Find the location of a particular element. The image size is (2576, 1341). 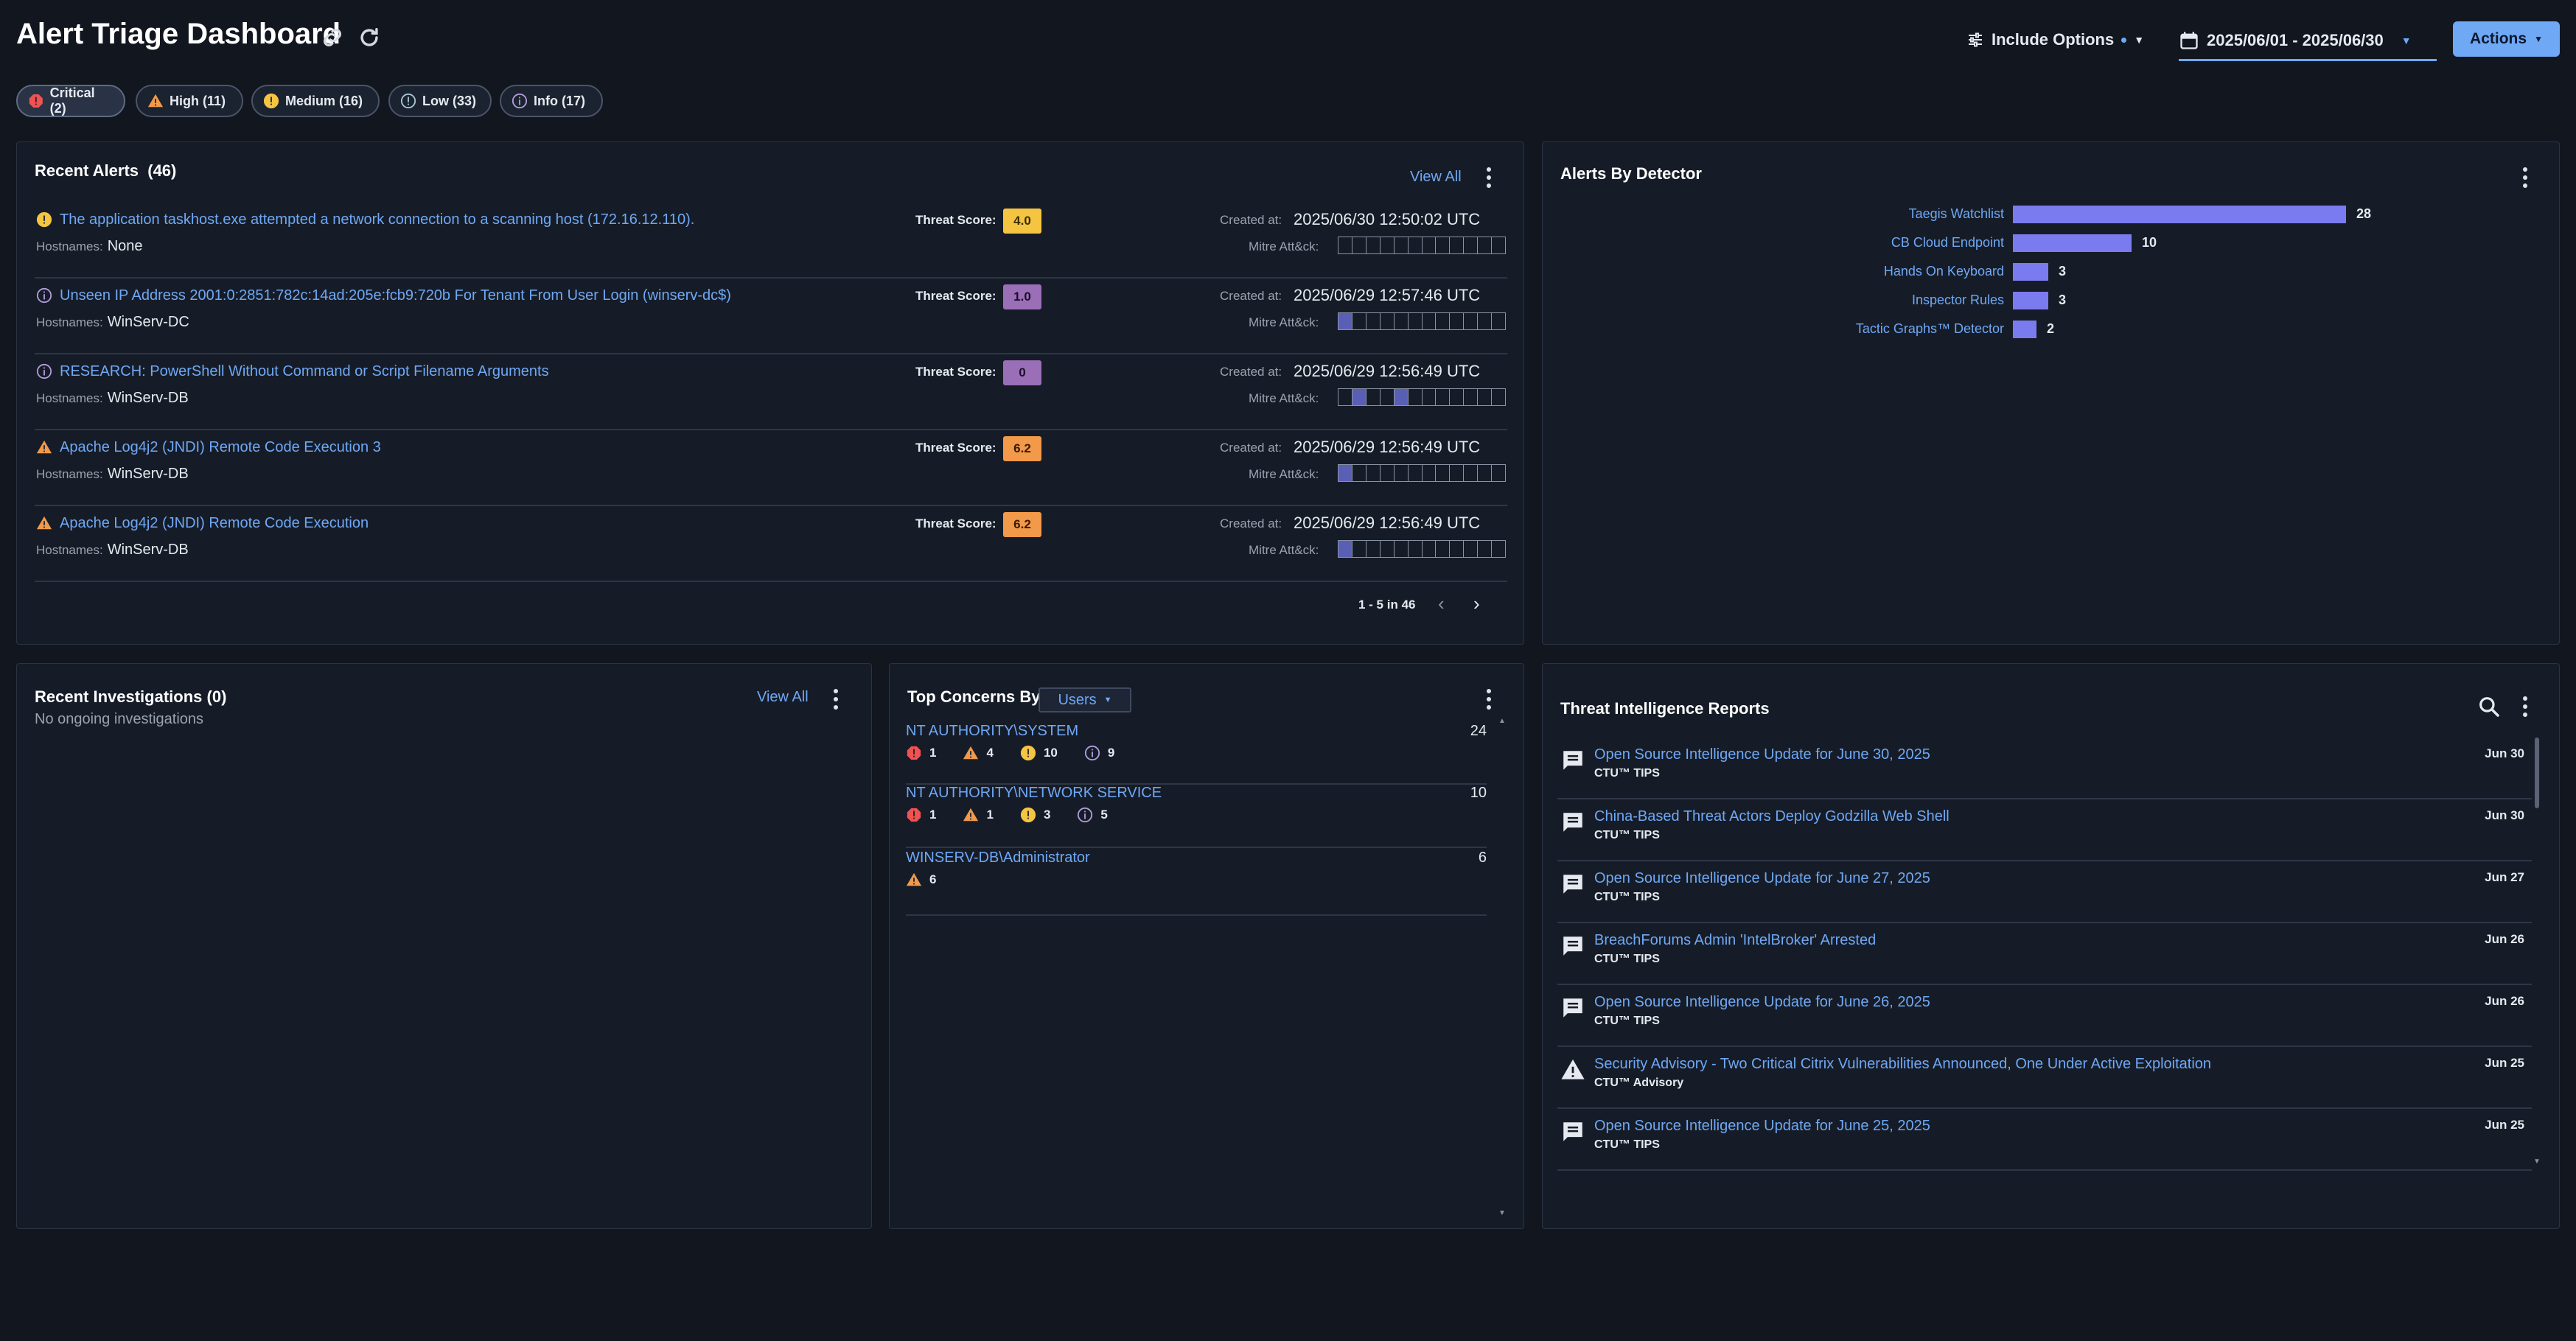

filter-chip-high: High (11) is located at coordinates (189, 101).